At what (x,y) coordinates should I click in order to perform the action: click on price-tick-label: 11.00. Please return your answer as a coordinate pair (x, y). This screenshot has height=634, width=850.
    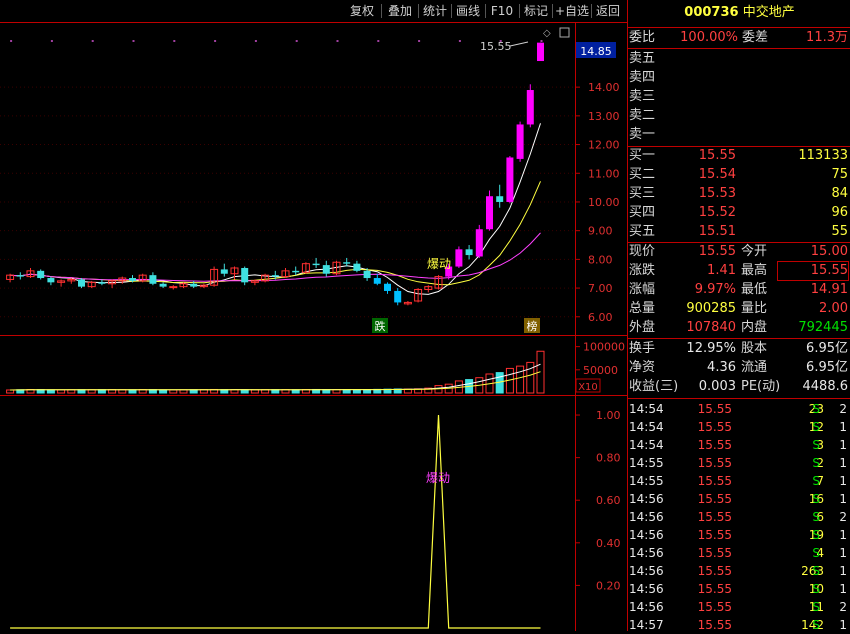
    Looking at the image, I should click on (604, 173).